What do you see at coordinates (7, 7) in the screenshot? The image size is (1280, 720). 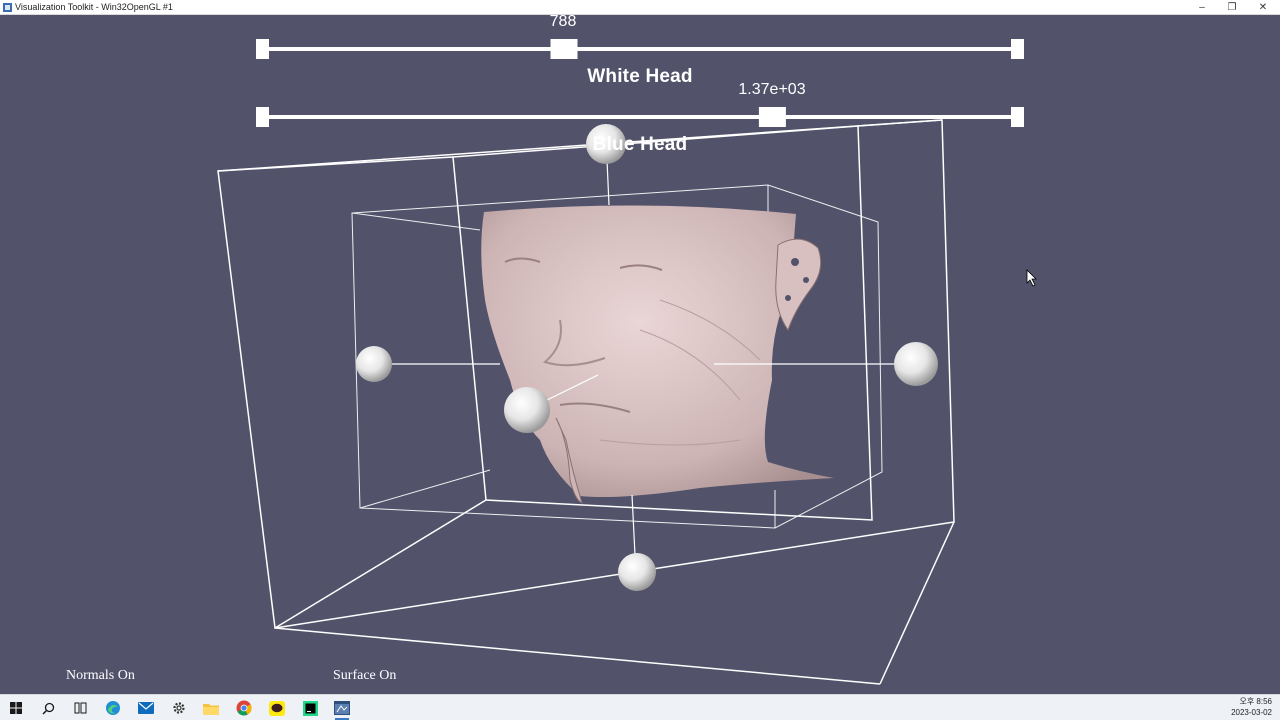 I see `app-icon` at bounding box center [7, 7].